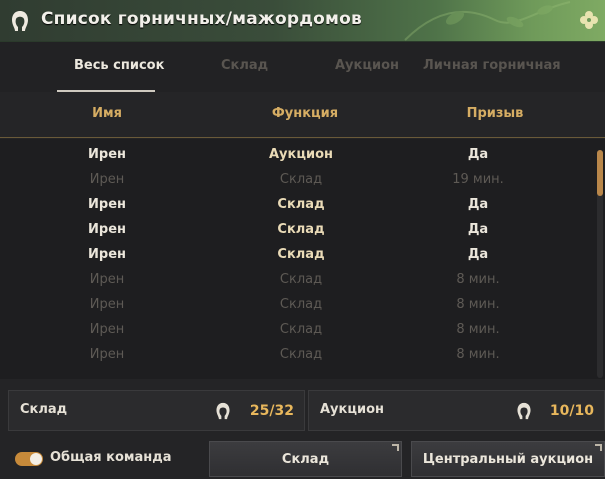 The width and height of the screenshot is (605, 479). I want to click on toggle-knob, so click(36, 459).